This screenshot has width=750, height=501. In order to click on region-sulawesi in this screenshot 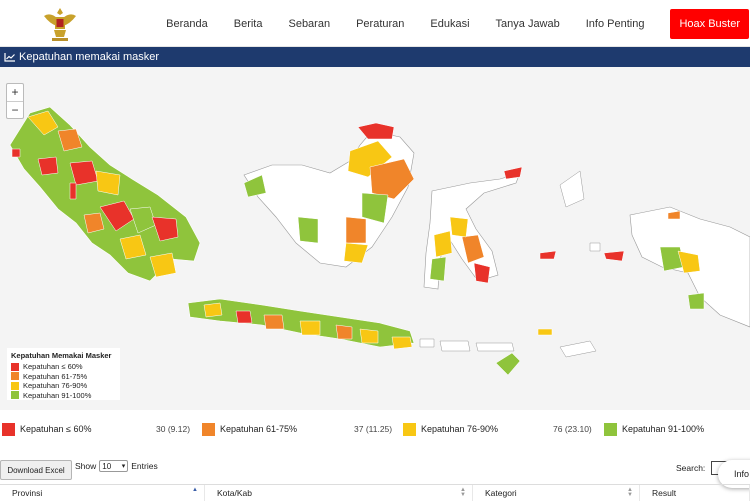, I will do `click(473, 228)`.